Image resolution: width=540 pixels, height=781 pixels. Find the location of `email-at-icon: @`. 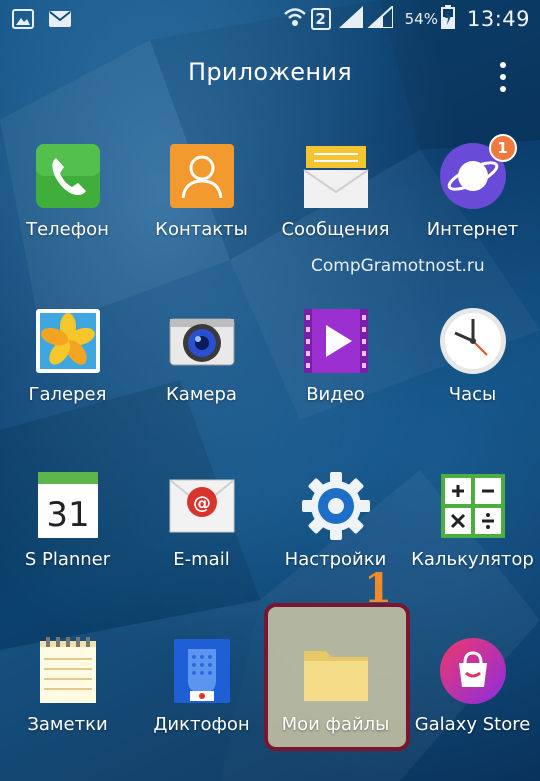

email-at-icon: @ is located at coordinates (202, 506).